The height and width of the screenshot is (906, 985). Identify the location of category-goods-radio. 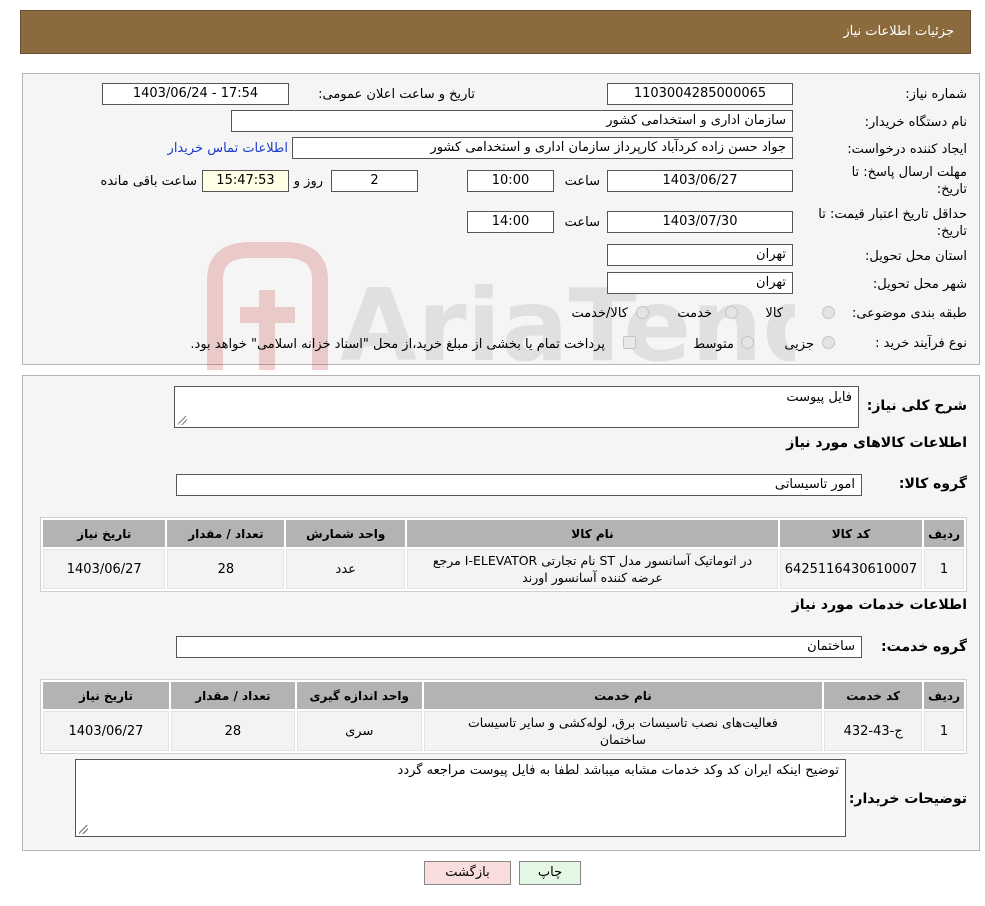
(828, 312).